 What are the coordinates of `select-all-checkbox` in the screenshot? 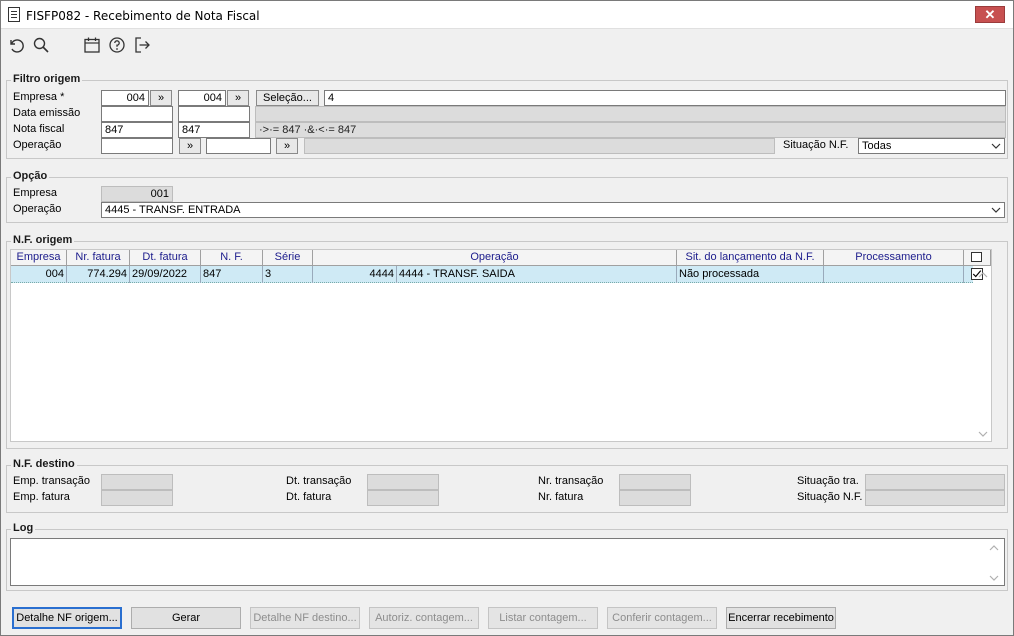 It's located at (976, 257).